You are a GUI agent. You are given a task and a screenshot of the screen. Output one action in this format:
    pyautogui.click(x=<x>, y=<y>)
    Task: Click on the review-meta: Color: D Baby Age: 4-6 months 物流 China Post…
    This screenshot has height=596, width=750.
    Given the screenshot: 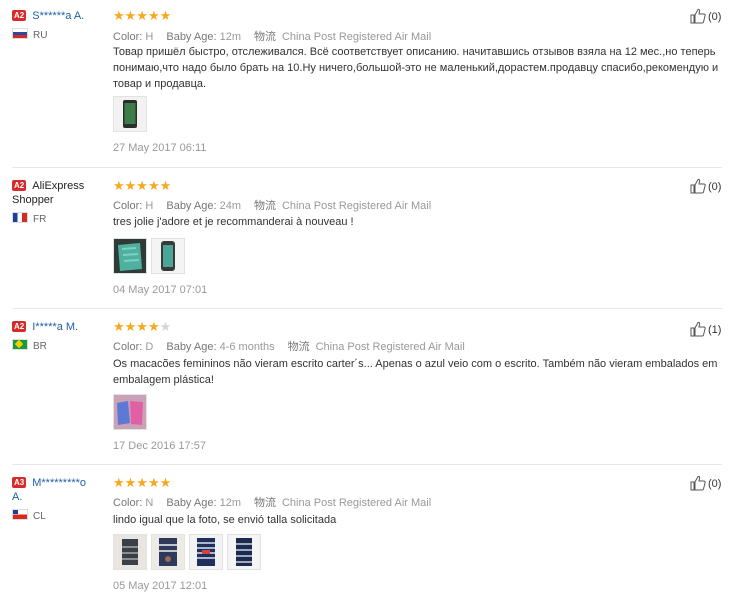 What is the action you would take?
    pyautogui.click(x=289, y=347)
    